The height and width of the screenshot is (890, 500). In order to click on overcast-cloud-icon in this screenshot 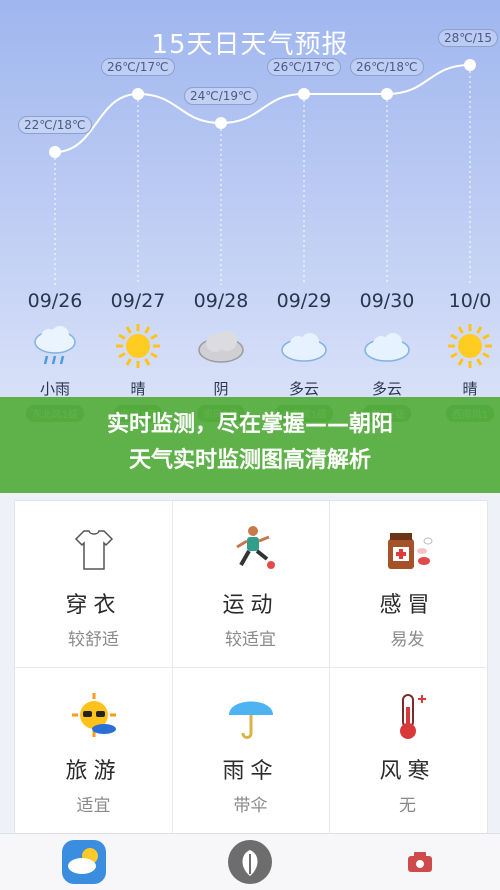, I will do `click(221, 346)`.